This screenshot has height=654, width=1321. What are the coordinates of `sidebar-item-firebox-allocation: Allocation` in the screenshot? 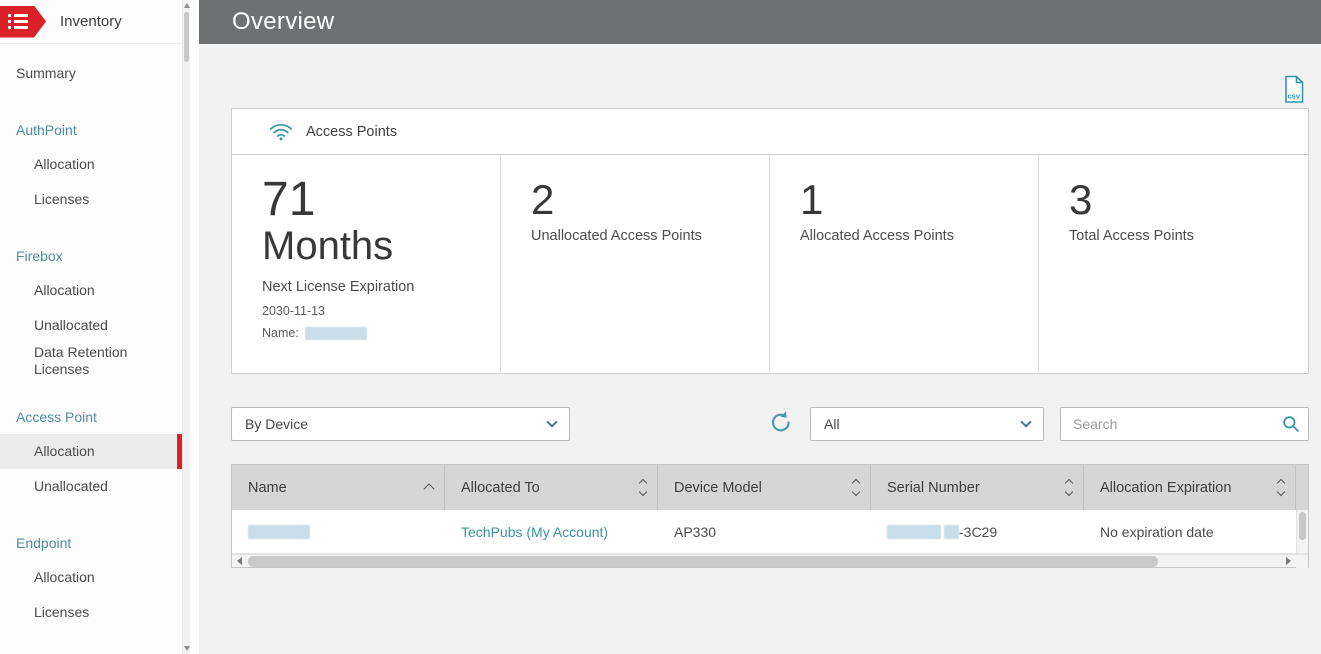 It's located at (91, 290).